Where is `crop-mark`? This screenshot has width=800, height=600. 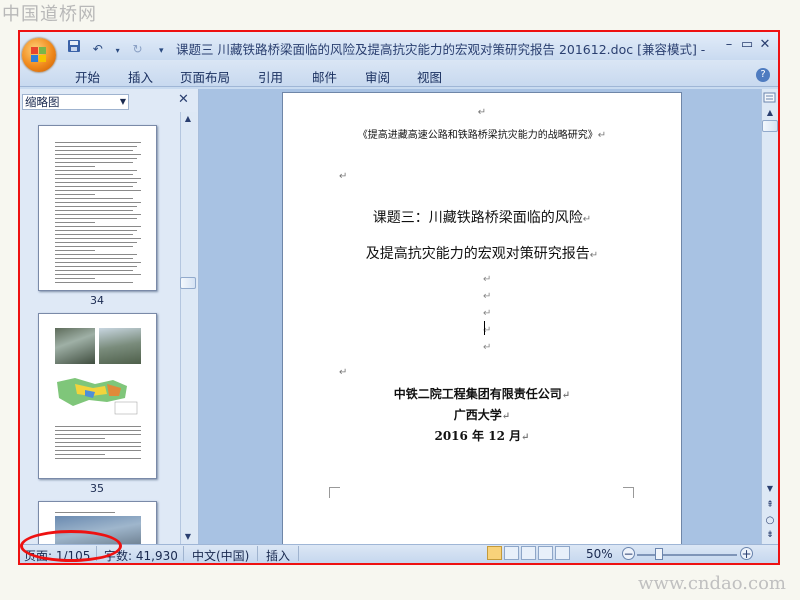
crop-mark is located at coordinates (334, 492).